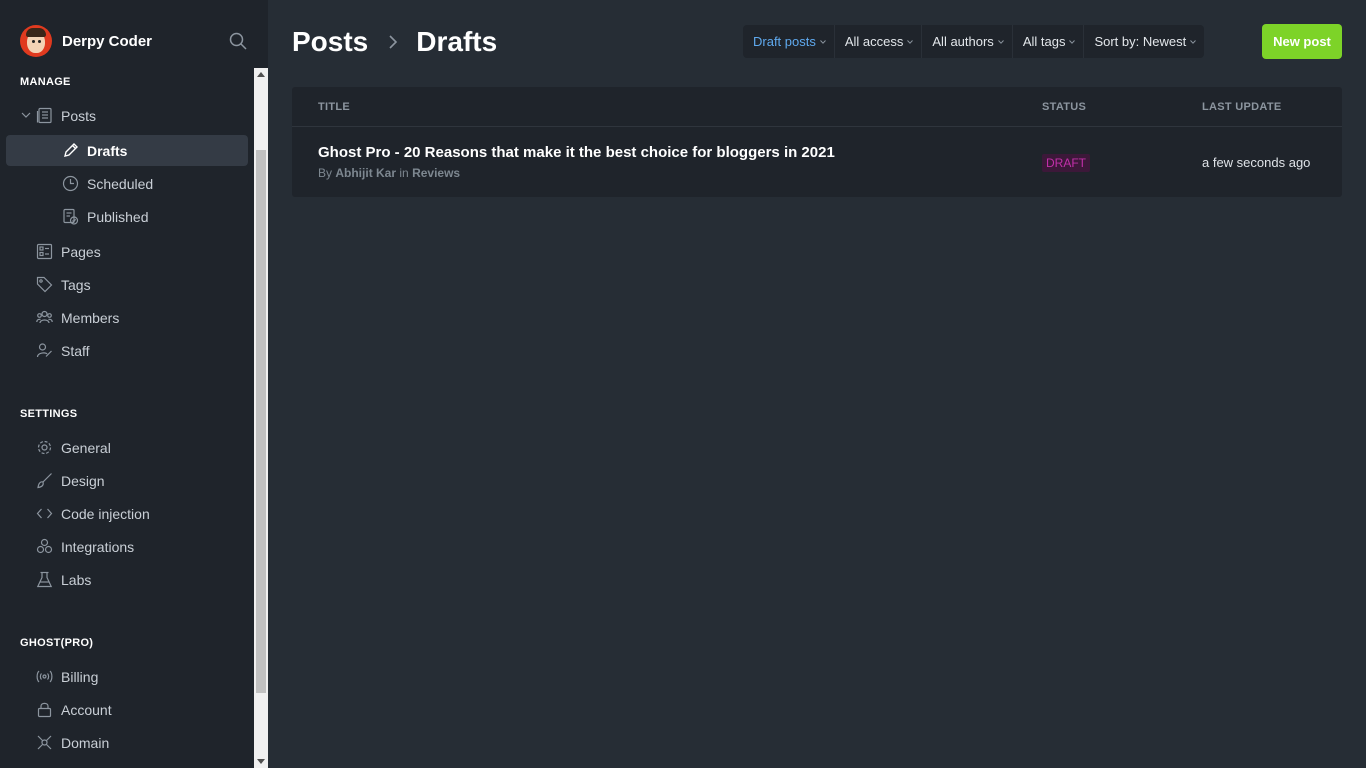 This screenshot has height=768, width=1366. What do you see at coordinates (36, 41) in the screenshot?
I see `derpy-avatar-icon` at bounding box center [36, 41].